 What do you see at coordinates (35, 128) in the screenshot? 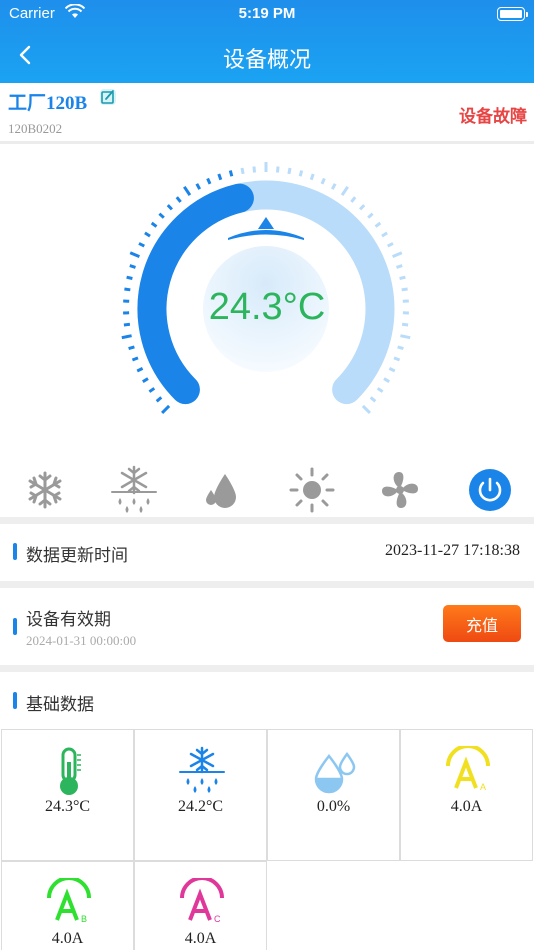
I see `device-code: 120B0202` at bounding box center [35, 128].